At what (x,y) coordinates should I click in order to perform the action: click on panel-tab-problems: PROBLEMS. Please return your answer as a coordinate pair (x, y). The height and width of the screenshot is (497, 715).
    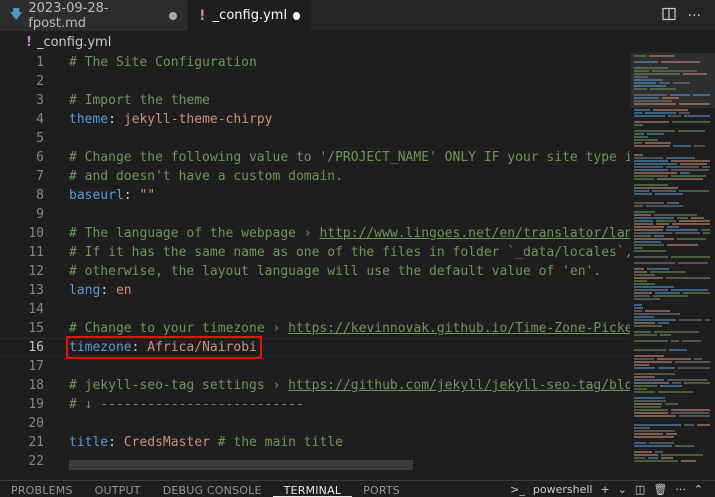
    Looking at the image, I should click on (42, 489).